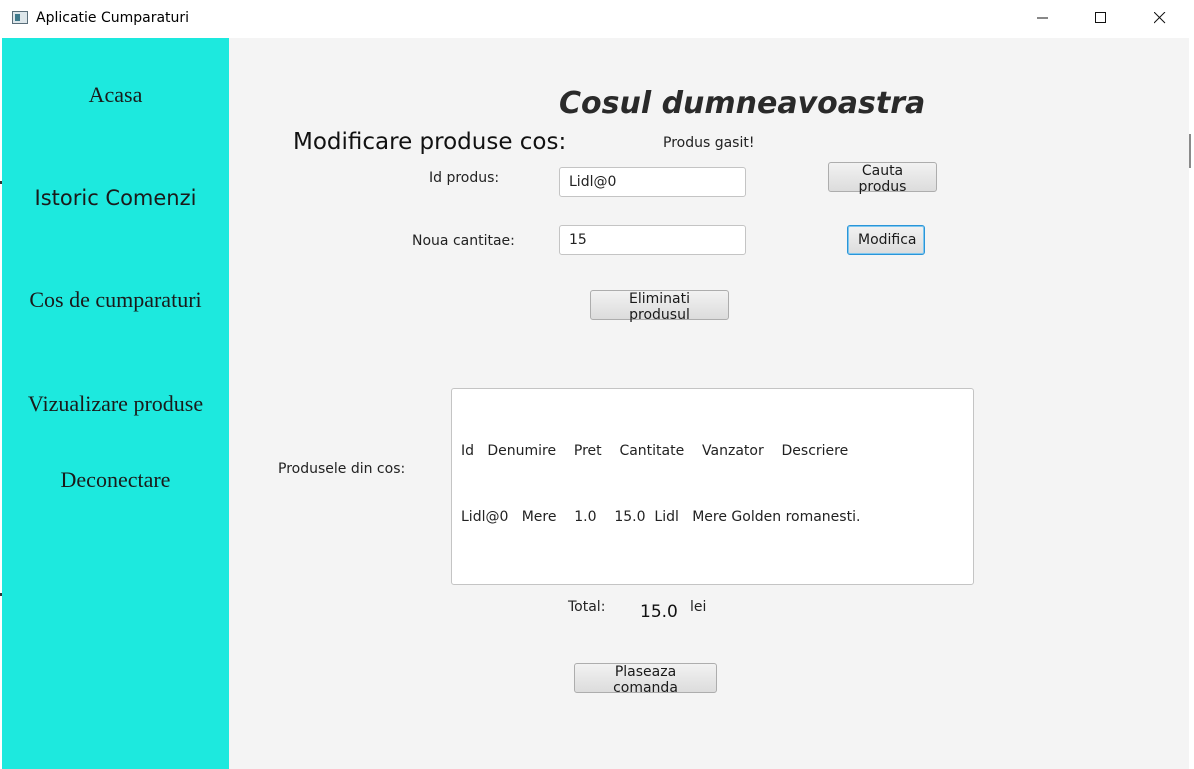 The height and width of the screenshot is (769, 1194). What do you see at coordinates (1191, 403) in the screenshot?
I see `window-border-right` at bounding box center [1191, 403].